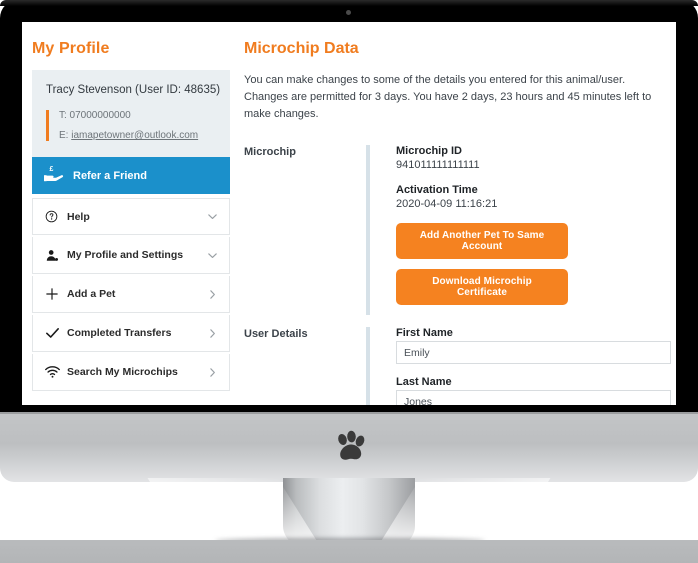  I want to click on refer-a-friend-label: Refer a Friend, so click(110, 175).